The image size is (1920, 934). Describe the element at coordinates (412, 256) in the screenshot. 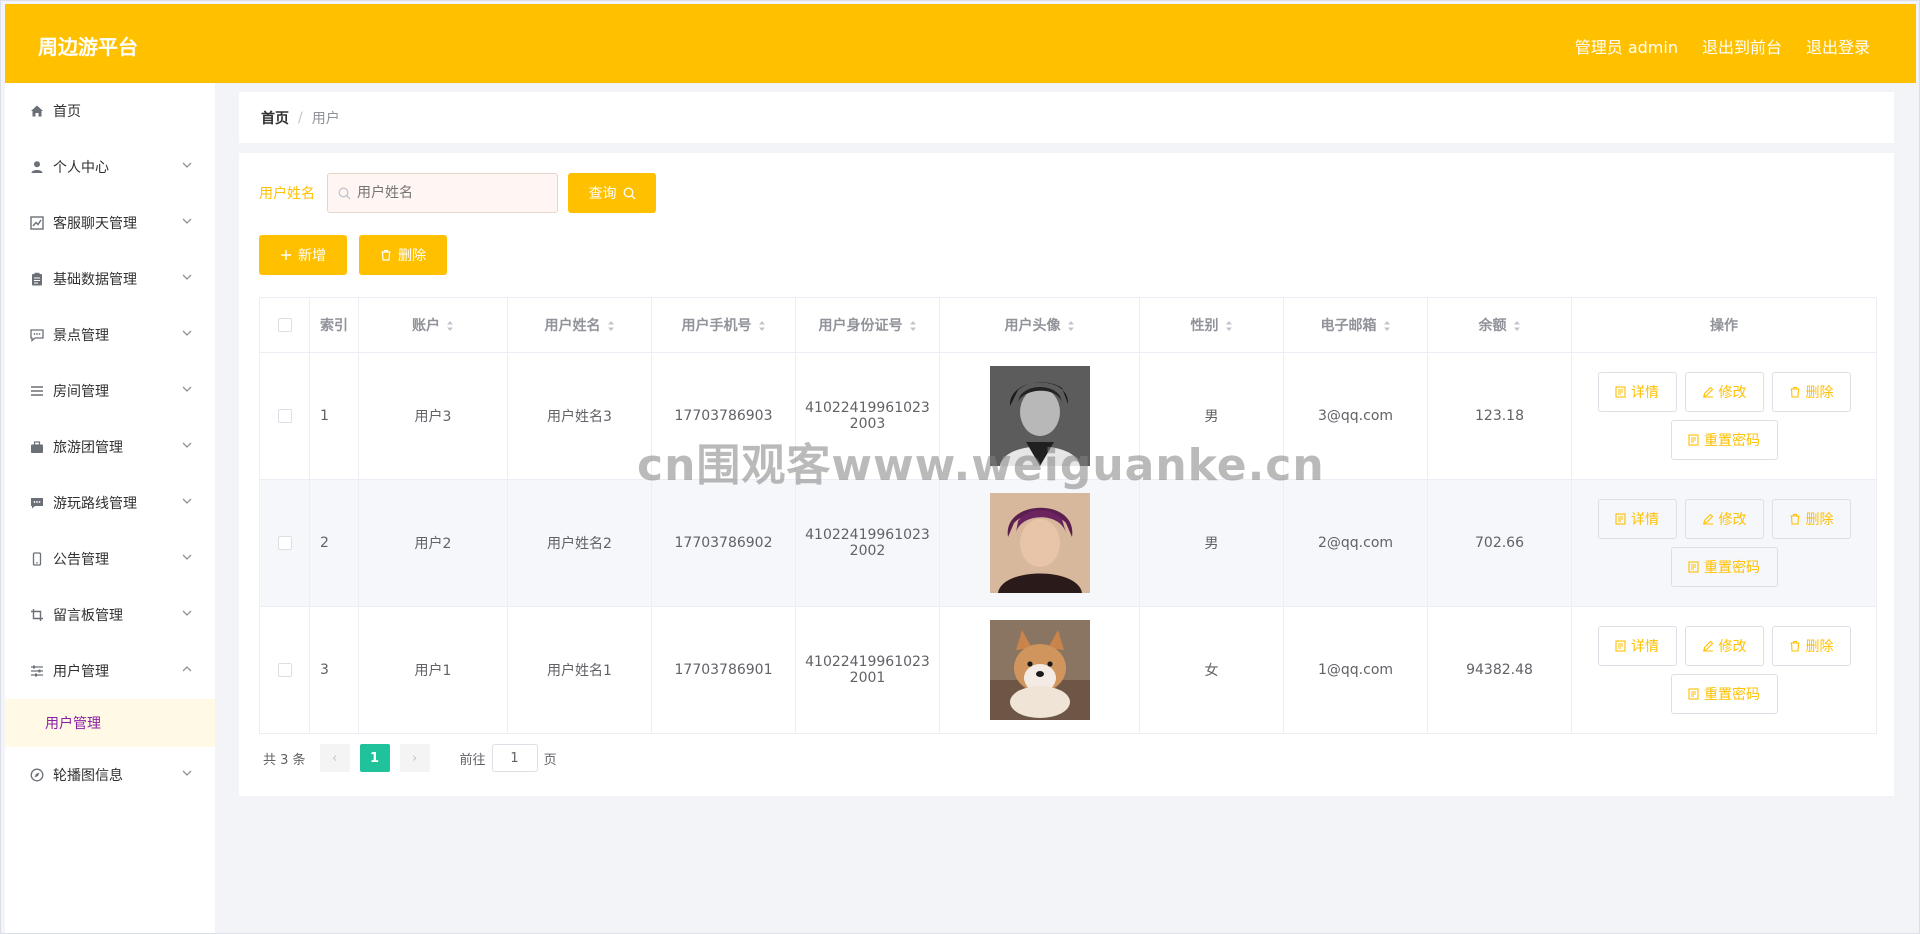

I see `delete-button-label: 删除` at that location.